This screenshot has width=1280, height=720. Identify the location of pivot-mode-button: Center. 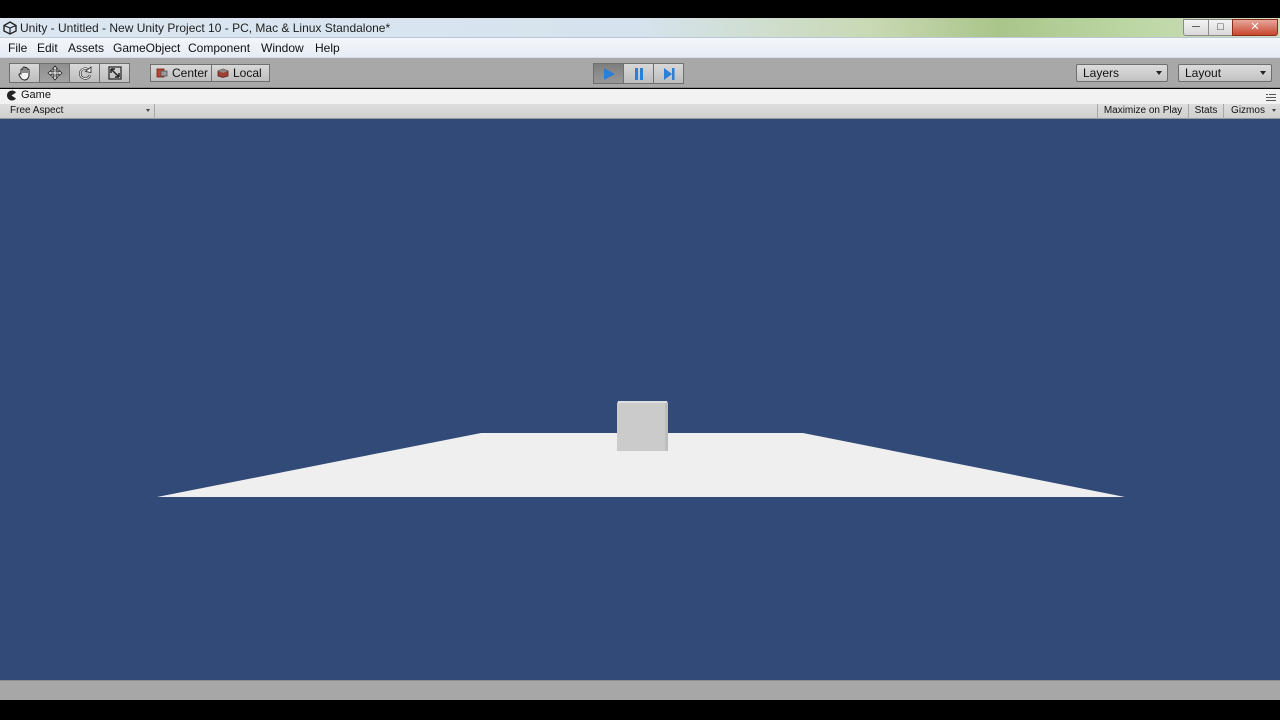
(181, 73).